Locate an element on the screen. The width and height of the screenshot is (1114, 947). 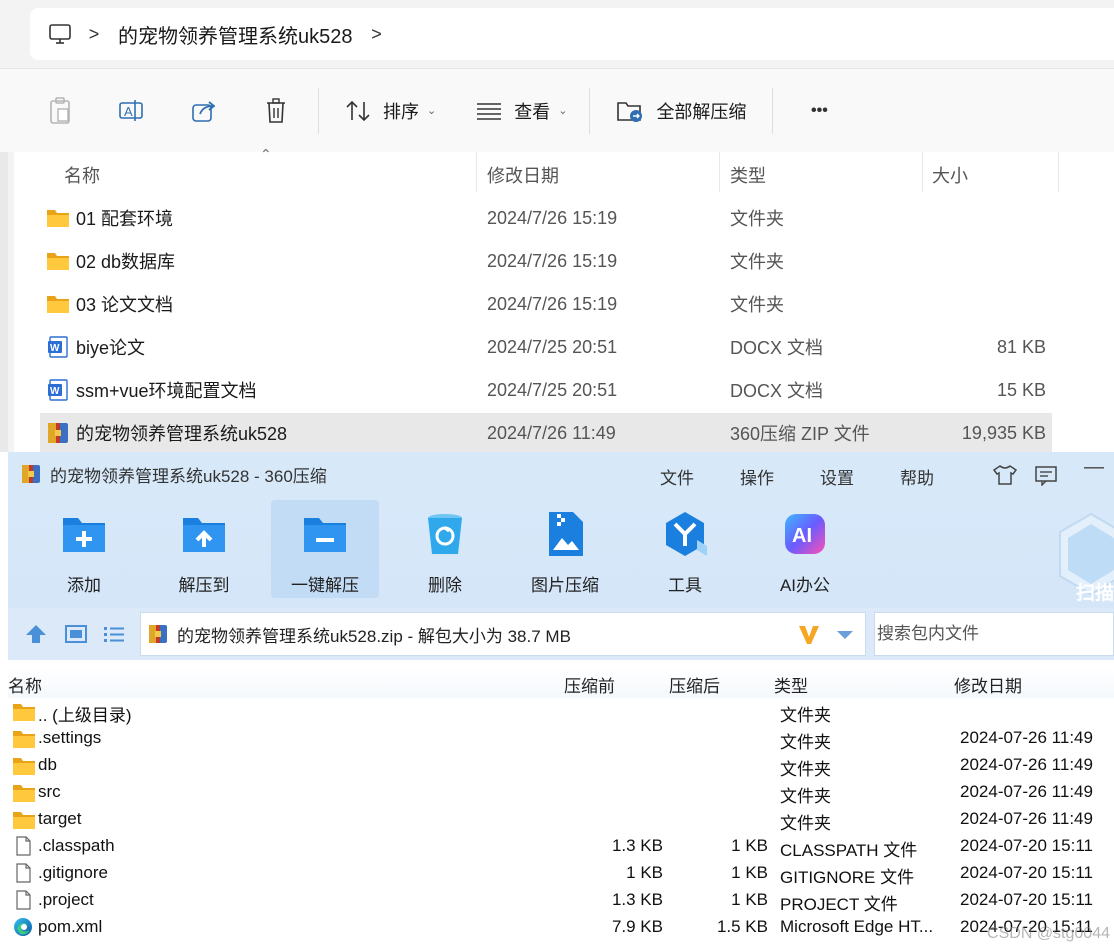
sort-icon is located at coordinates (358, 111).